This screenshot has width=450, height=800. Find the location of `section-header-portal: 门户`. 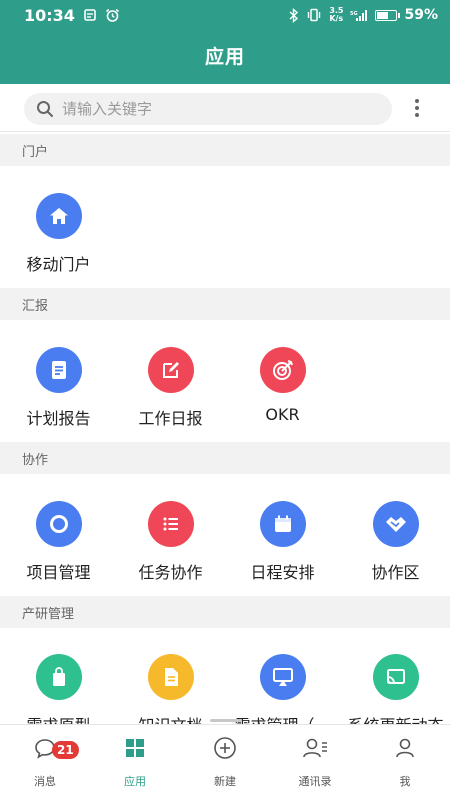

section-header-portal: 门户 is located at coordinates (225, 150).